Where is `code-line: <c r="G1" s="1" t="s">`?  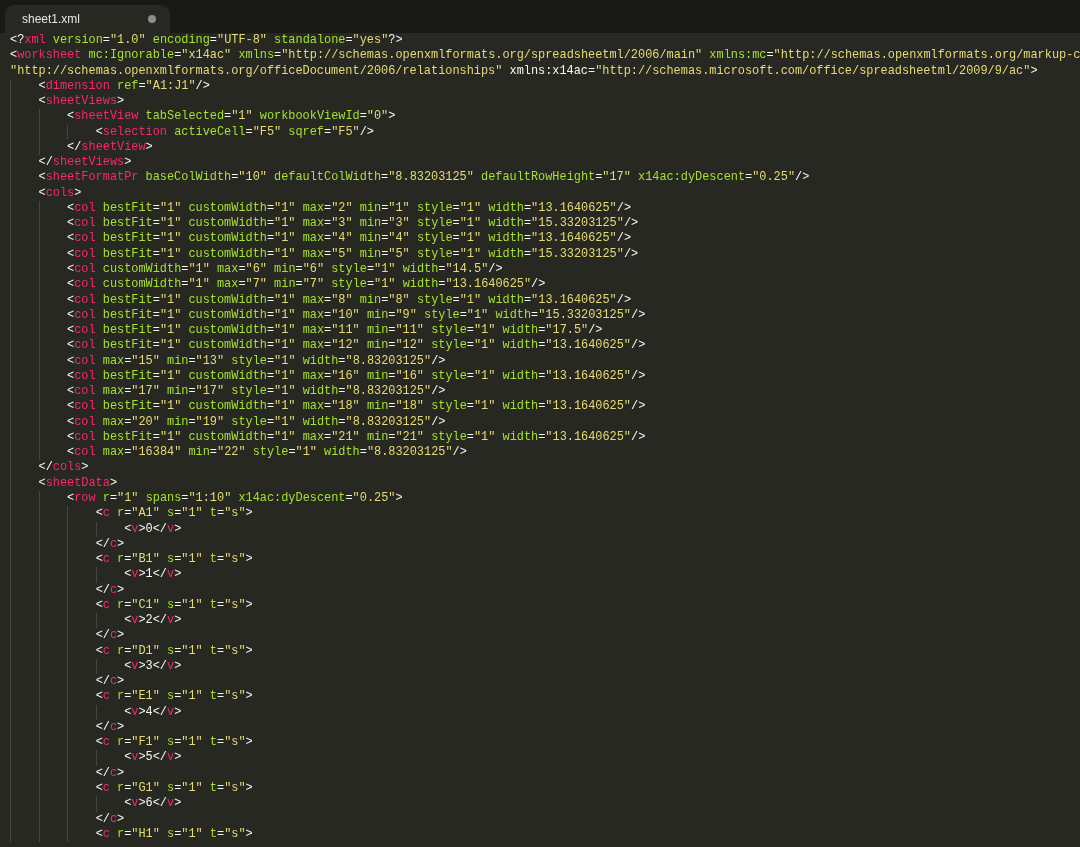 code-line: <c r="G1" s="1" t="s"> is located at coordinates (174, 789).